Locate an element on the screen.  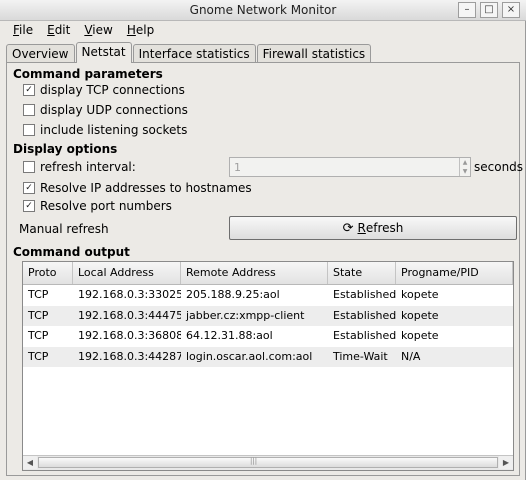
menu-edit: Edit is located at coordinates (58, 30).